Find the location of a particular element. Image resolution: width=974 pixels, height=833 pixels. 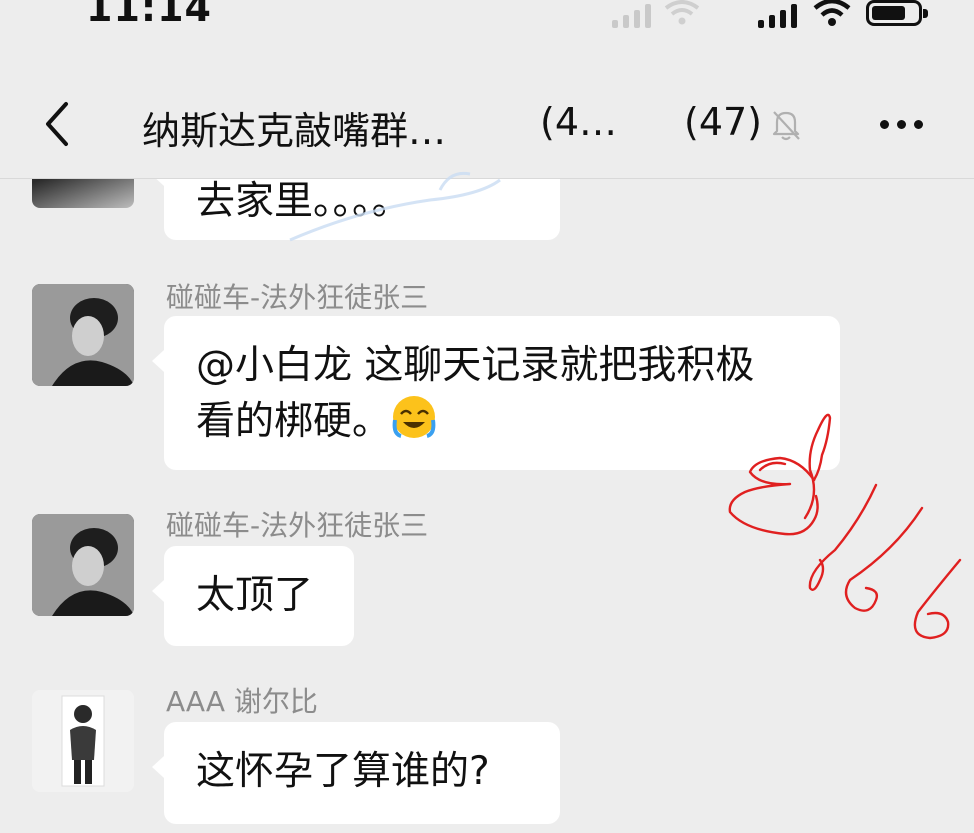

message-text-line: @小白龙 这聊天记录就把我积极 is located at coordinates (475, 365).